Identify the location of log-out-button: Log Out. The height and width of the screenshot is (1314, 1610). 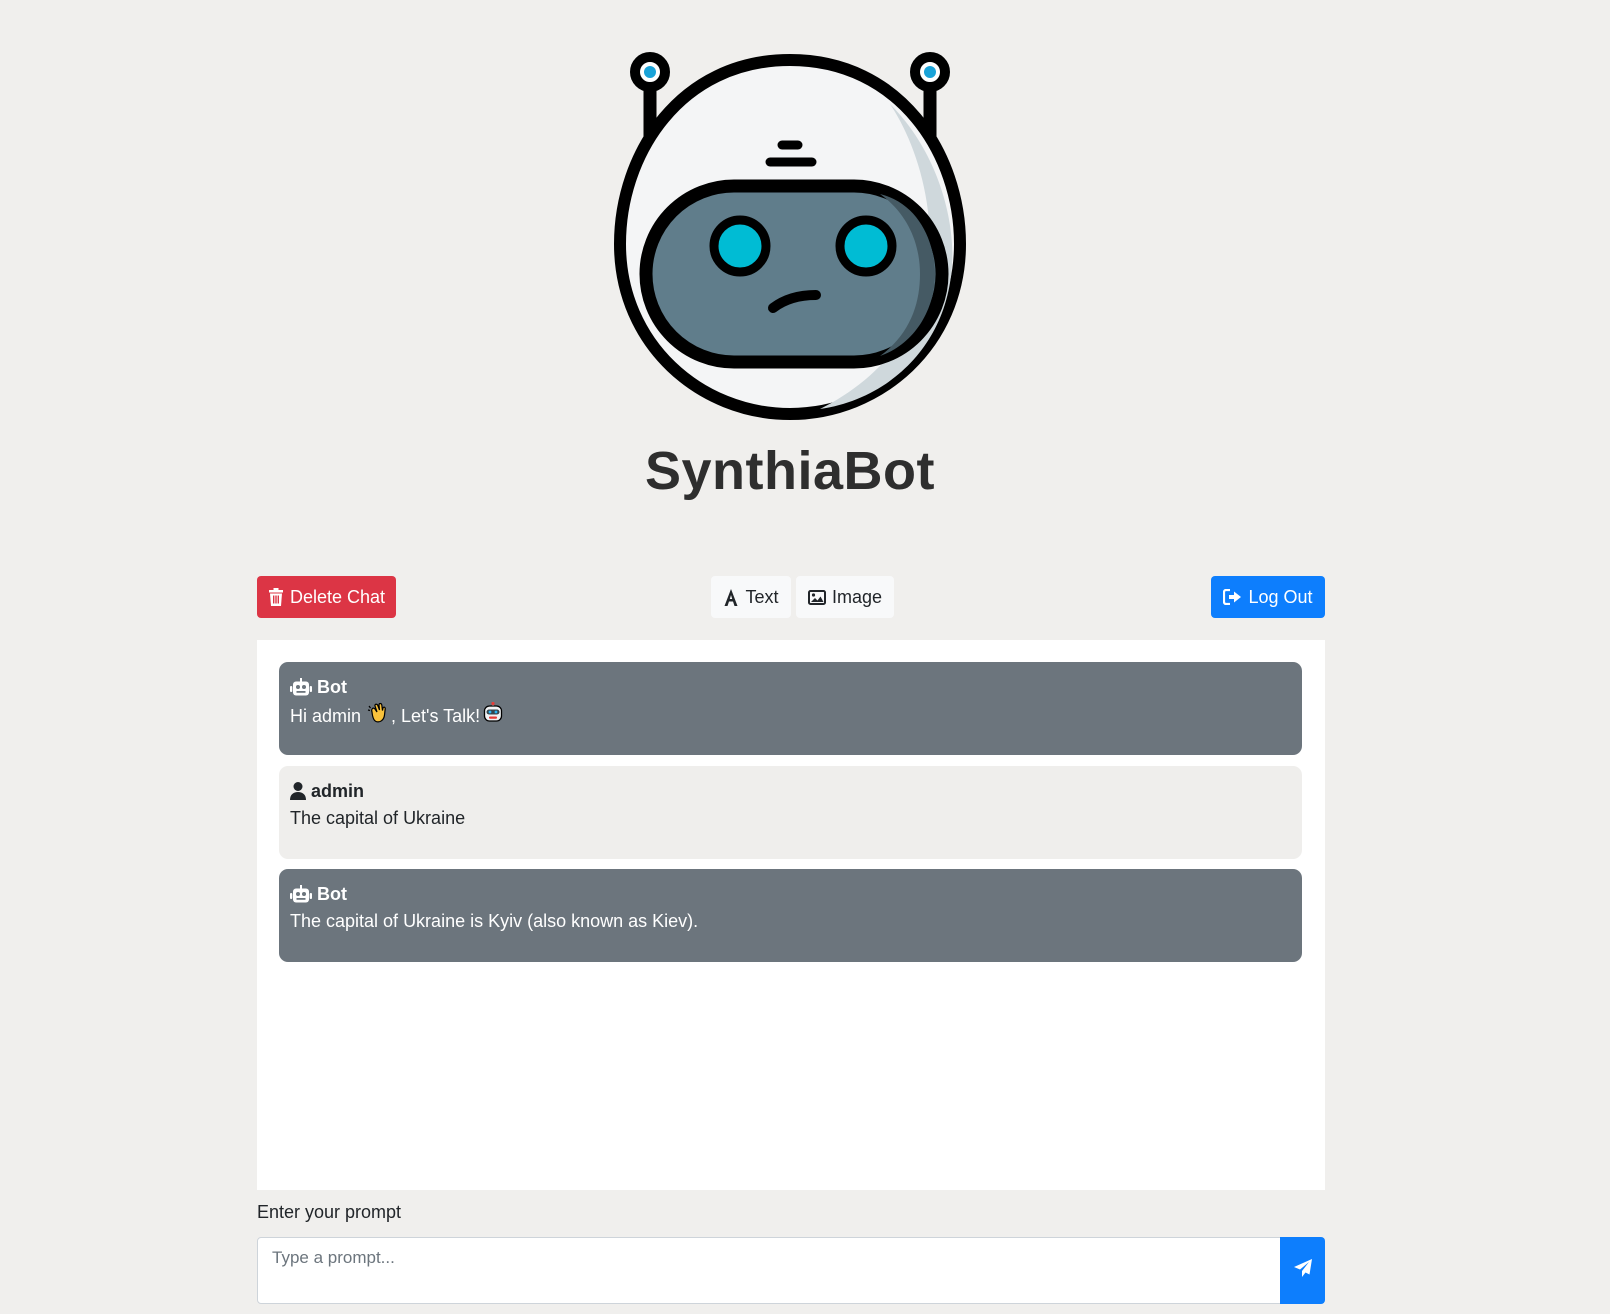
(1268, 597).